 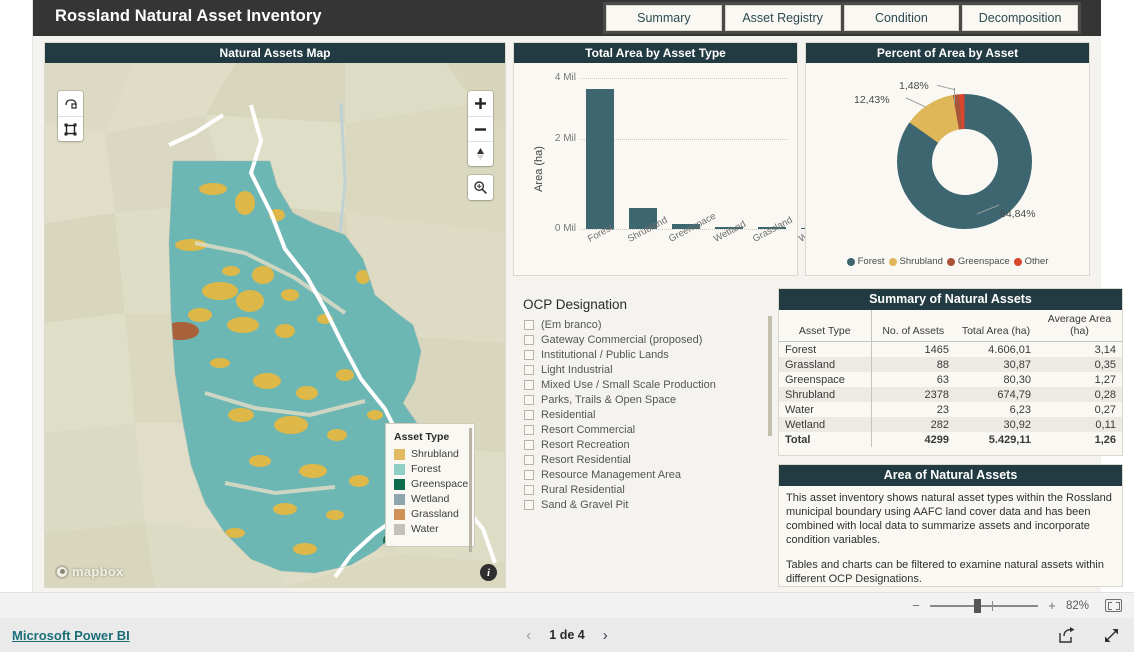 I want to click on donut-legend-shrubland: Shrubland, so click(x=915, y=261).